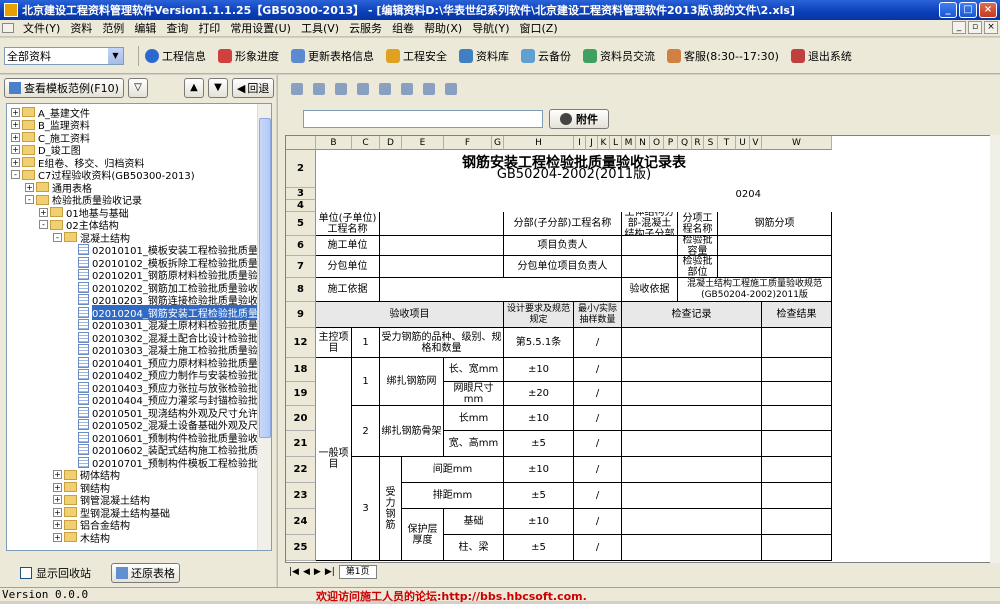  What do you see at coordinates (301, 394) in the screenshot?
I see `row-header: 19` at bounding box center [301, 394].